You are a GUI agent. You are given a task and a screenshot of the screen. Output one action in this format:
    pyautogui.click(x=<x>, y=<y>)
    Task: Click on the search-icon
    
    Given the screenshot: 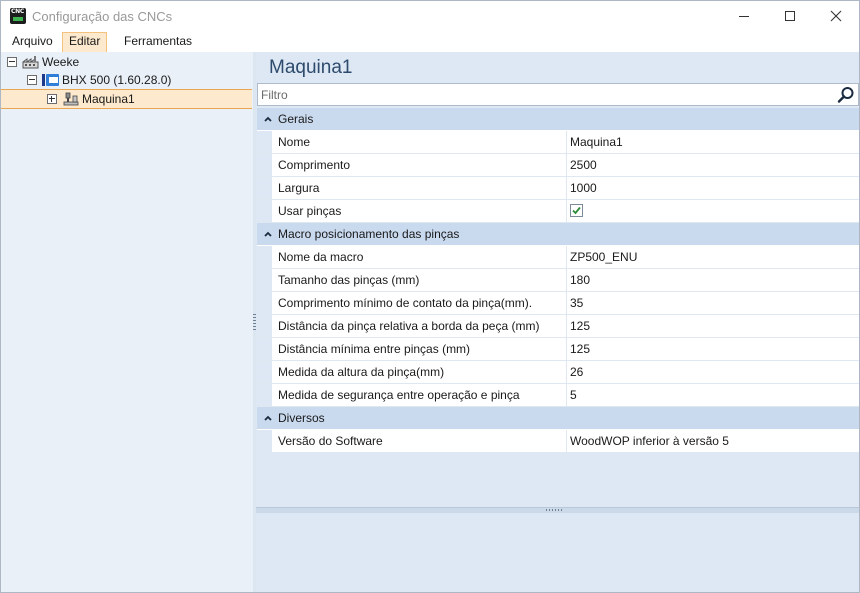 What is the action you would take?
    pyautogui.click(x=846, y=95)
    